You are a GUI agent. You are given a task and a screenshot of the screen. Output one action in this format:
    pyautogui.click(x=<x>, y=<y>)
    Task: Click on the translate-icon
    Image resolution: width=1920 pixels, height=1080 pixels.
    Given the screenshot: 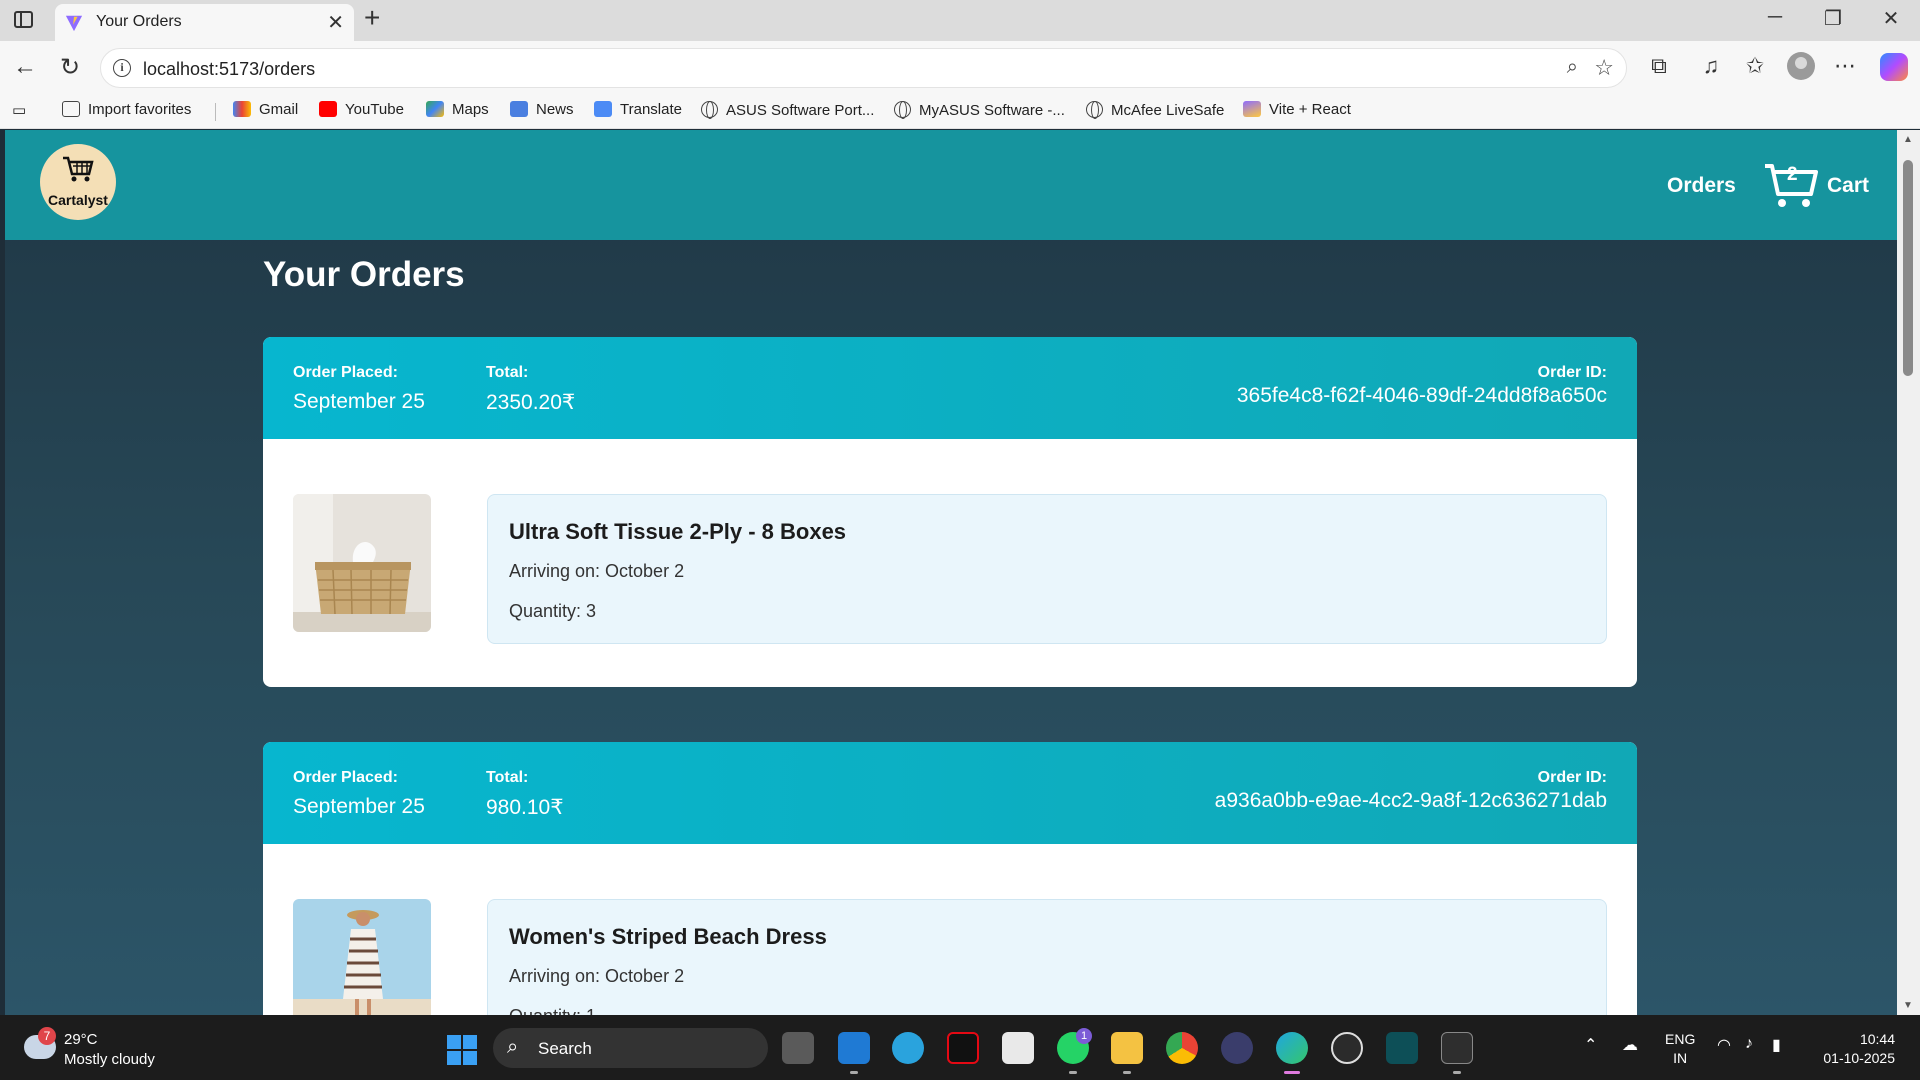 What is the action you would take?
    pyautogui.click(x=603, y=109)
    